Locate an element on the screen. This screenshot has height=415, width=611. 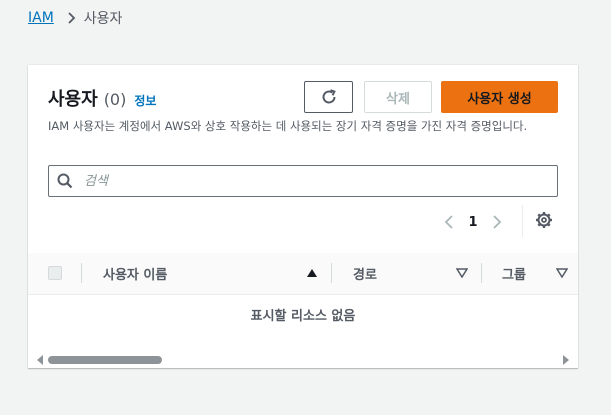
column-header-groups: 그룹 is located at coordinates (514, 273).